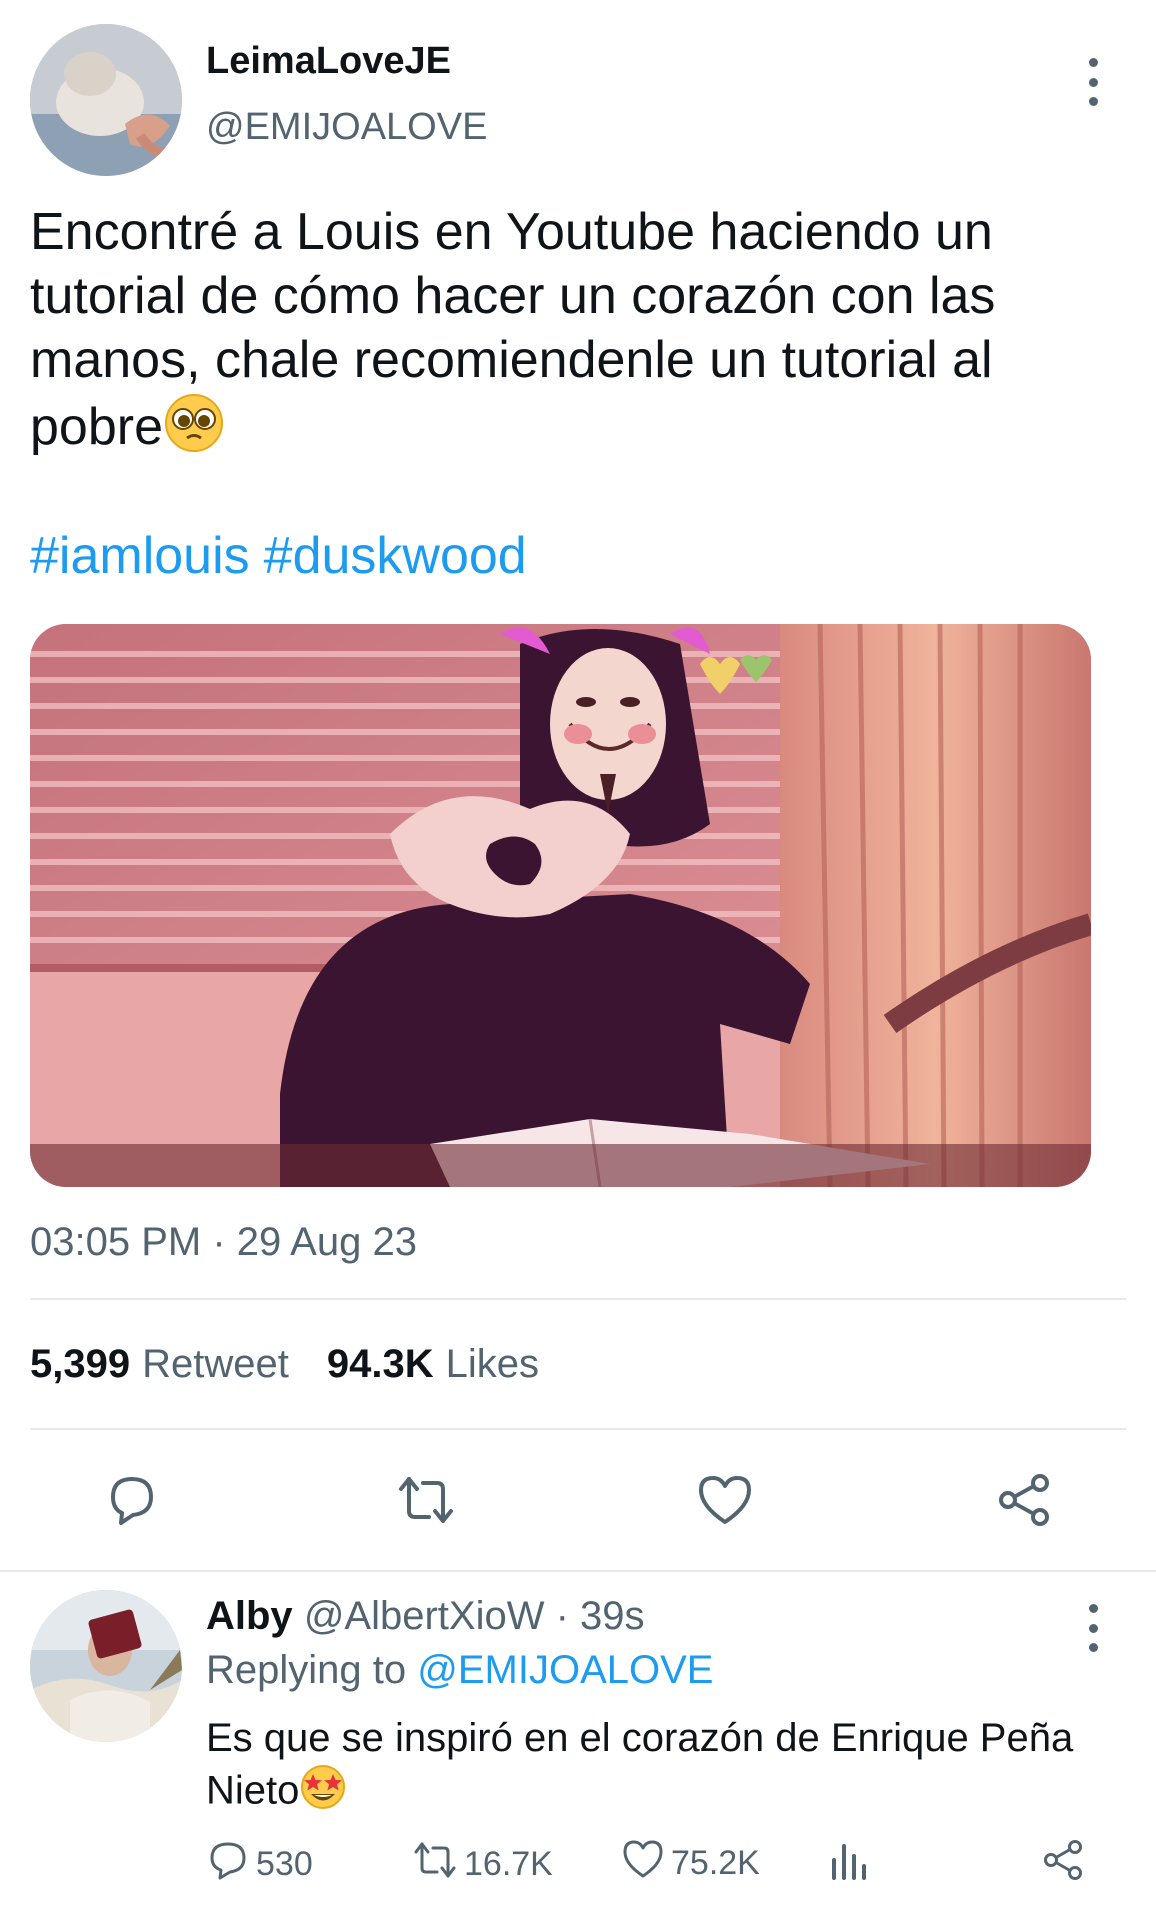  Describe the element at coordinates (715, 1863) in the screenshot. I see `reply-like-count: 75.2K` at that location.